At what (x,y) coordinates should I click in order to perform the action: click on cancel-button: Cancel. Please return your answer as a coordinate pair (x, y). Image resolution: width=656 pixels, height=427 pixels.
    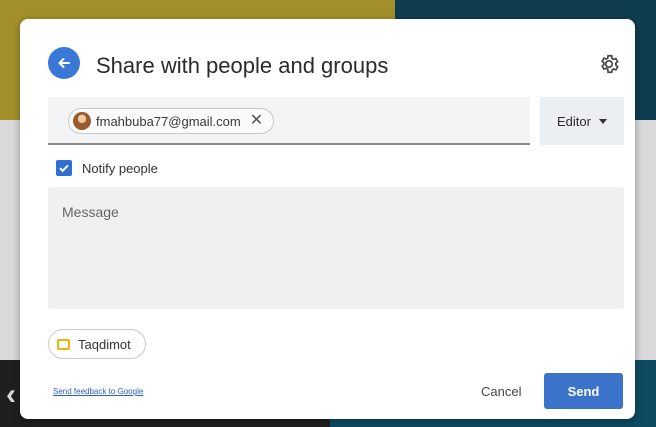
    Looking at the image, I should click on (501, 391).